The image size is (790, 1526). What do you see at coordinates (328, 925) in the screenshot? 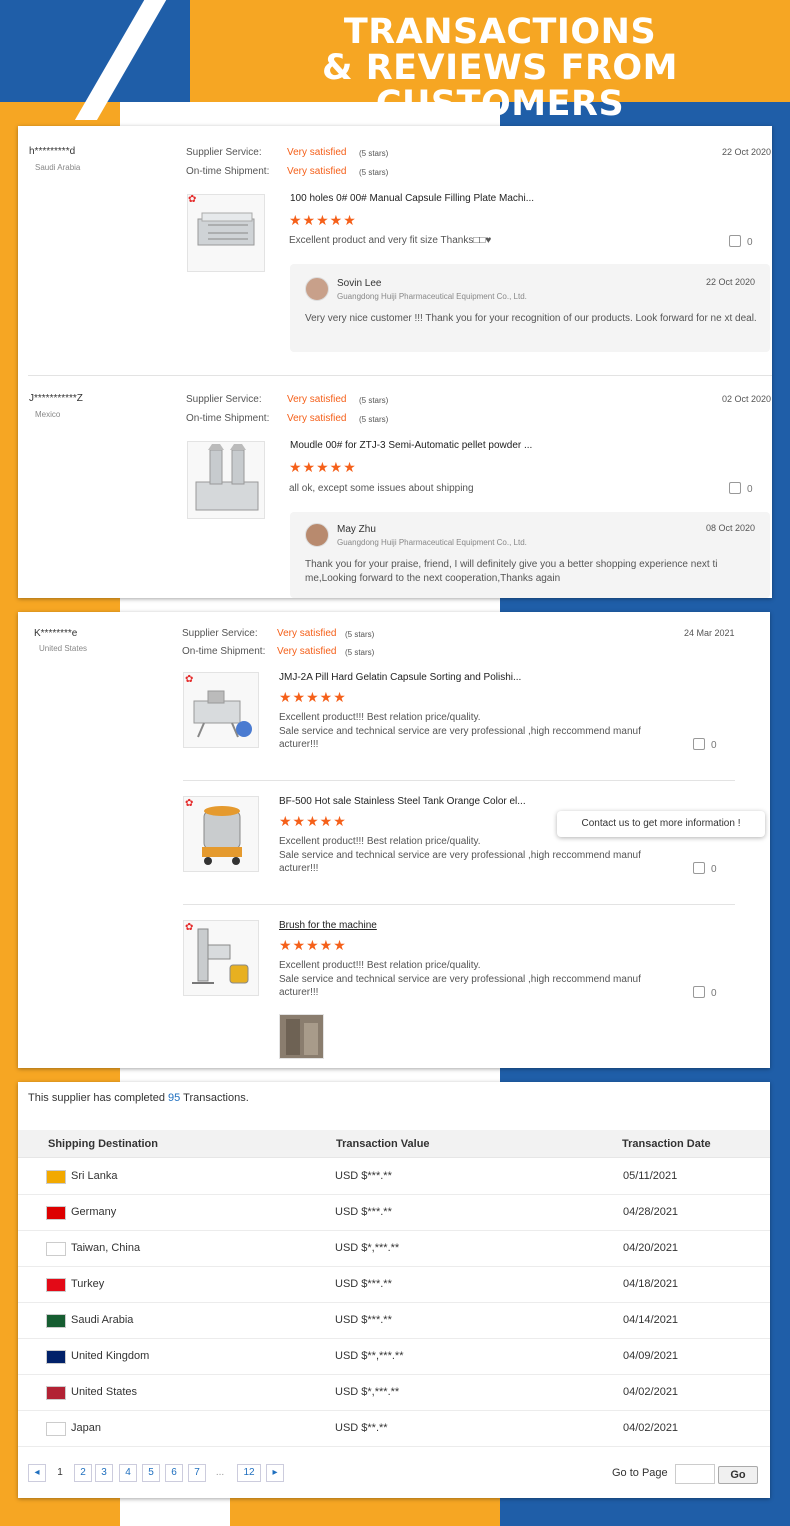
I see `product-title: Brush for the machine` at bounding box center [328, 925].